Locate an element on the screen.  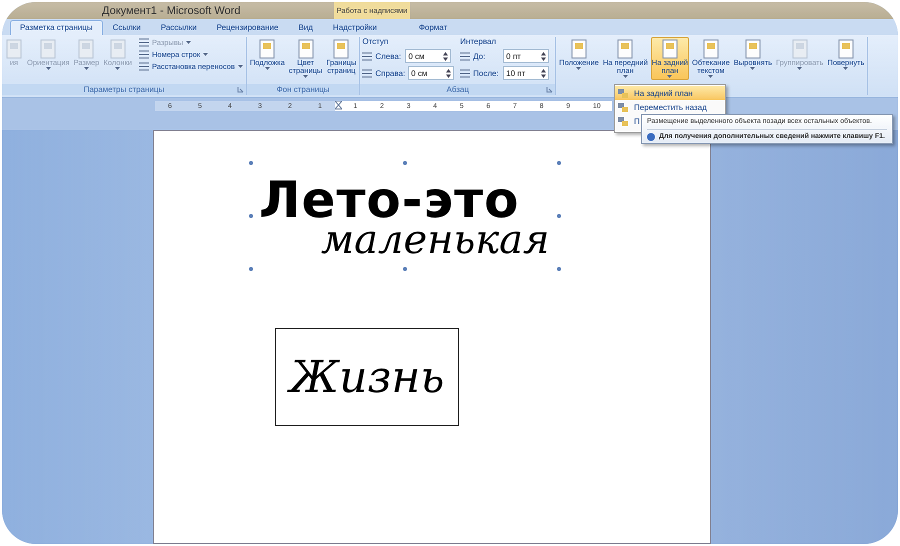
section-label: Отступ is located at coordinates (376, 41).